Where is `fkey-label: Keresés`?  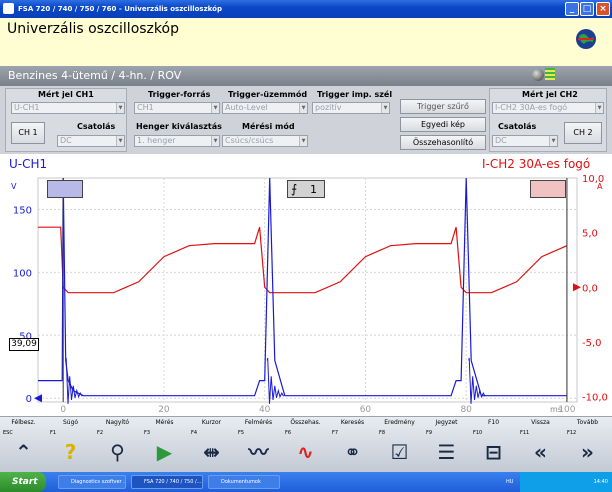
fkey-label: Keresés is located at coordinates (352, 422).